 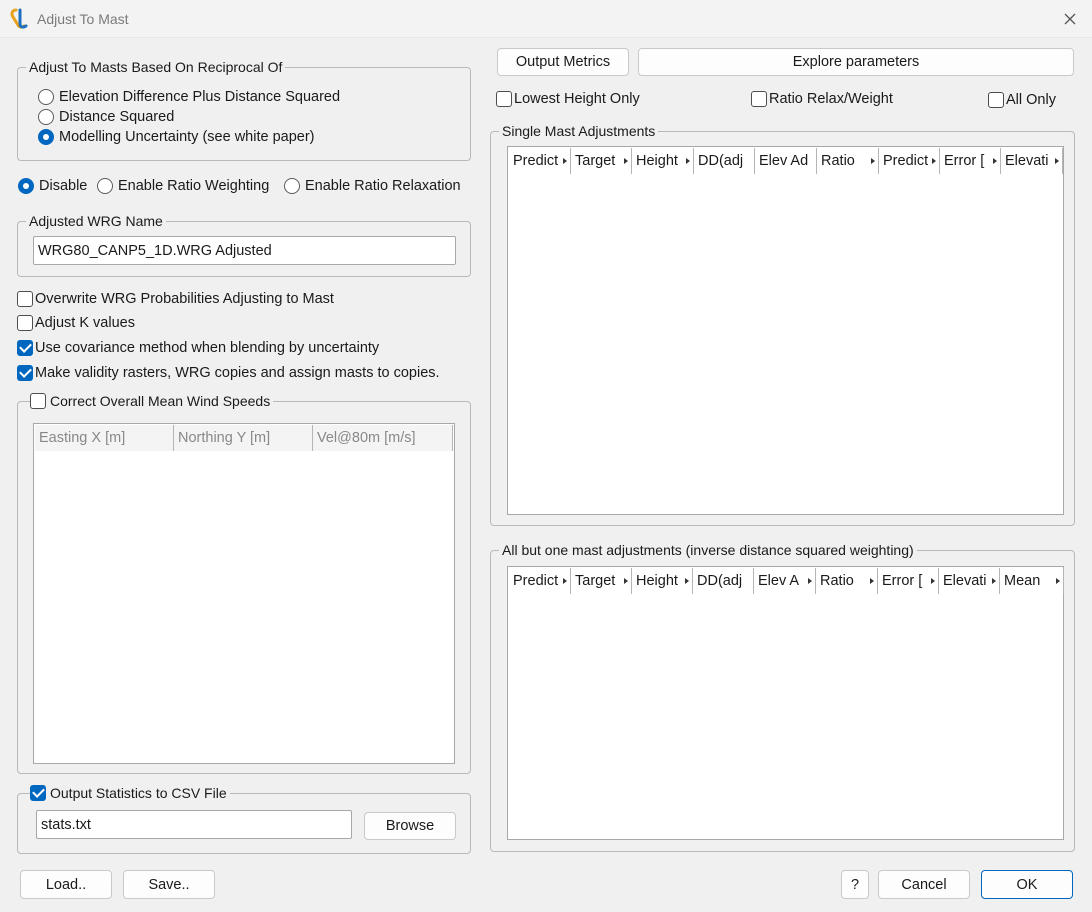 What do you see at coordinates (822, 99) in the screenshot?
I see `checkbox-ratio-relax-weight: Ratio Relax/Weight` at bounding box center [822, 99].